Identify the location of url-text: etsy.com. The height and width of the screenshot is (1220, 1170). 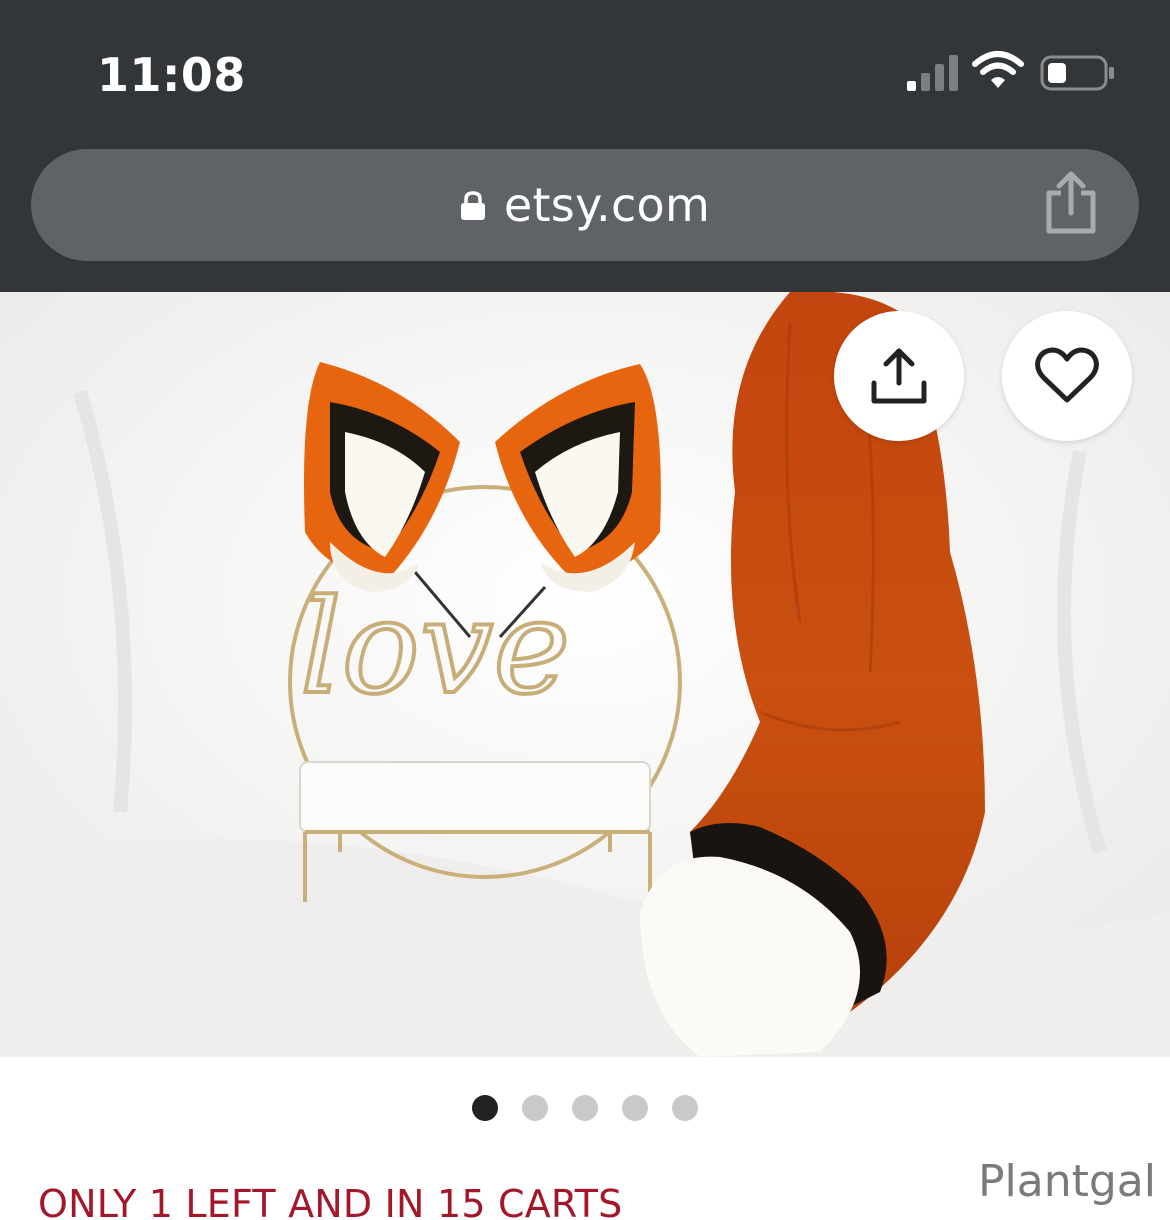
(607, 205).